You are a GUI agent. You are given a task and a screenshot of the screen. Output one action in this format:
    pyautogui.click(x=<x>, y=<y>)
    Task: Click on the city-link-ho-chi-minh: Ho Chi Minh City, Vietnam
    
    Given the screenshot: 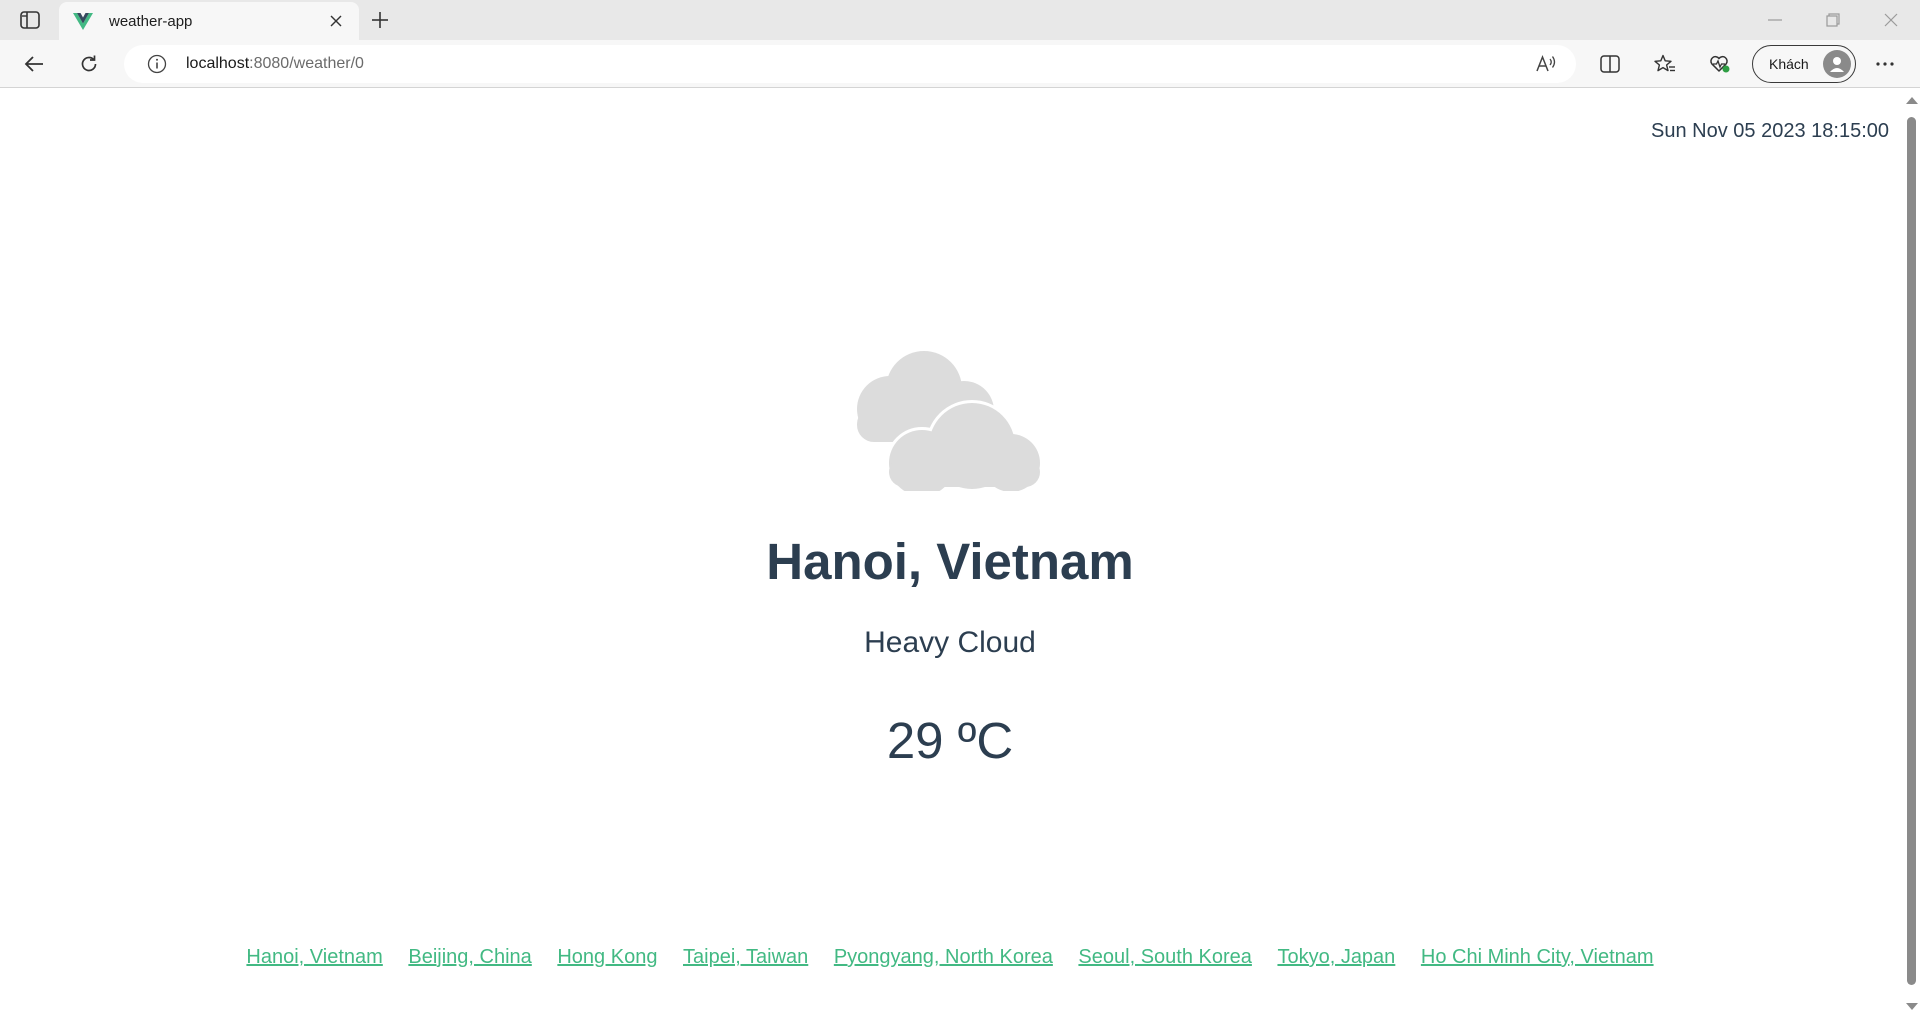 What is the action you would take?
    pyautogui.click(x=1537, y=957)
    